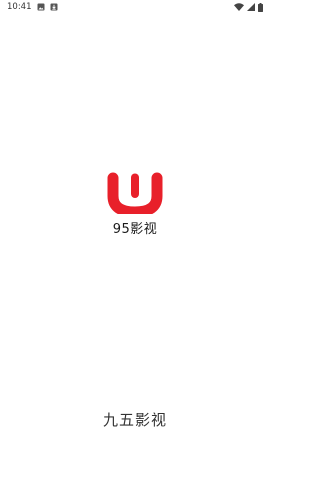 This screenshot has height=480, width=320. Describe the element at coordinates (135, 193) in the screenshot. I see `power-logo-icon` at that location.